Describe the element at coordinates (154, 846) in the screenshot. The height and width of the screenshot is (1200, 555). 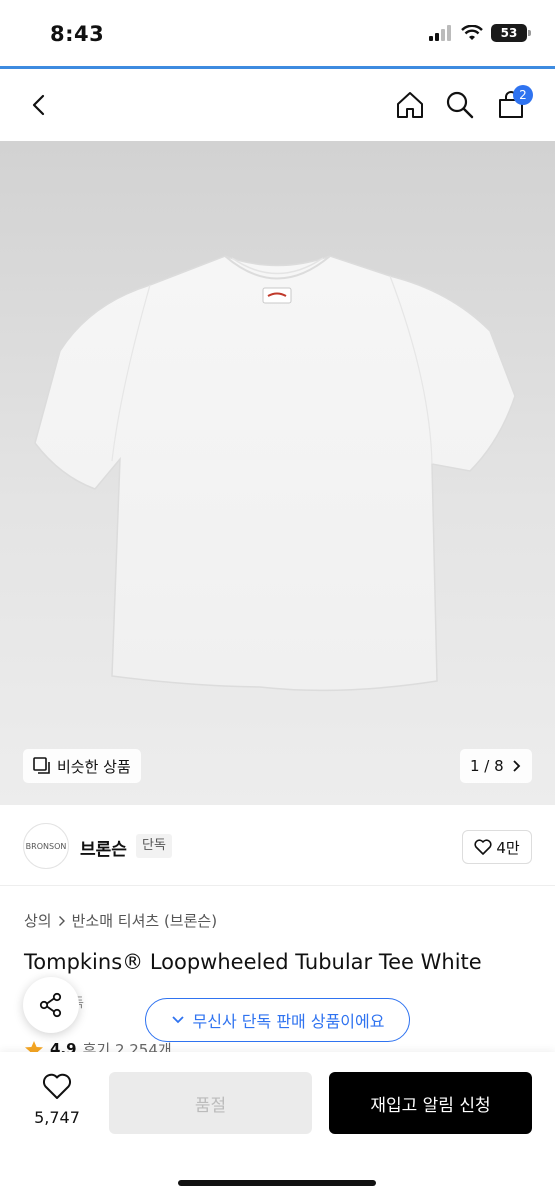
I see `brand-exclusive-tag: 단독` at that location.